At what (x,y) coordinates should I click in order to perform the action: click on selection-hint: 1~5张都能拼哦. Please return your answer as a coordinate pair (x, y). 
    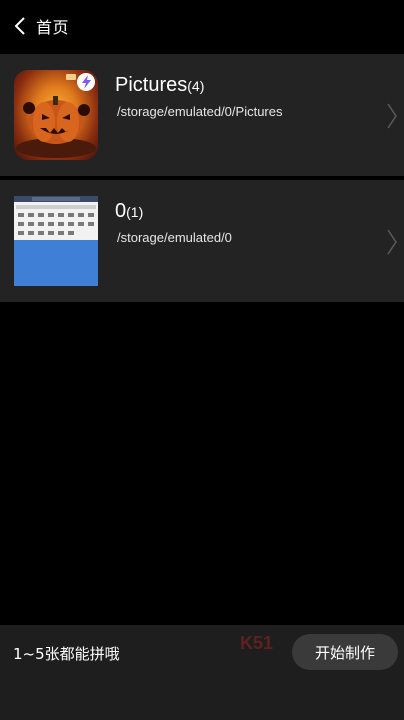
    Looking at the image, I should click on (66, 654).